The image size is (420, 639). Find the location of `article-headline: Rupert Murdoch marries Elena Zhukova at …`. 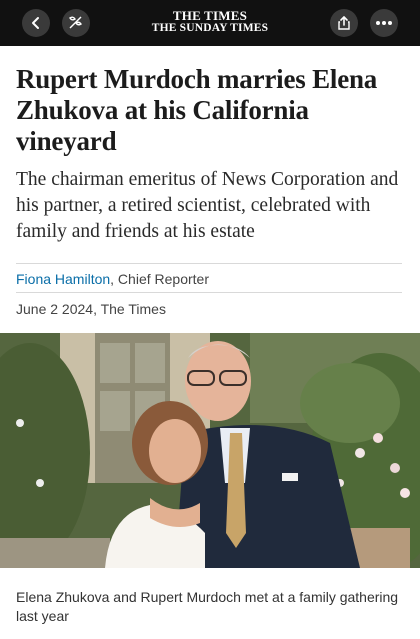

article-headline: Rupert Murdoch marries Elena Zhukova at … is located at coordinates (197, 110).